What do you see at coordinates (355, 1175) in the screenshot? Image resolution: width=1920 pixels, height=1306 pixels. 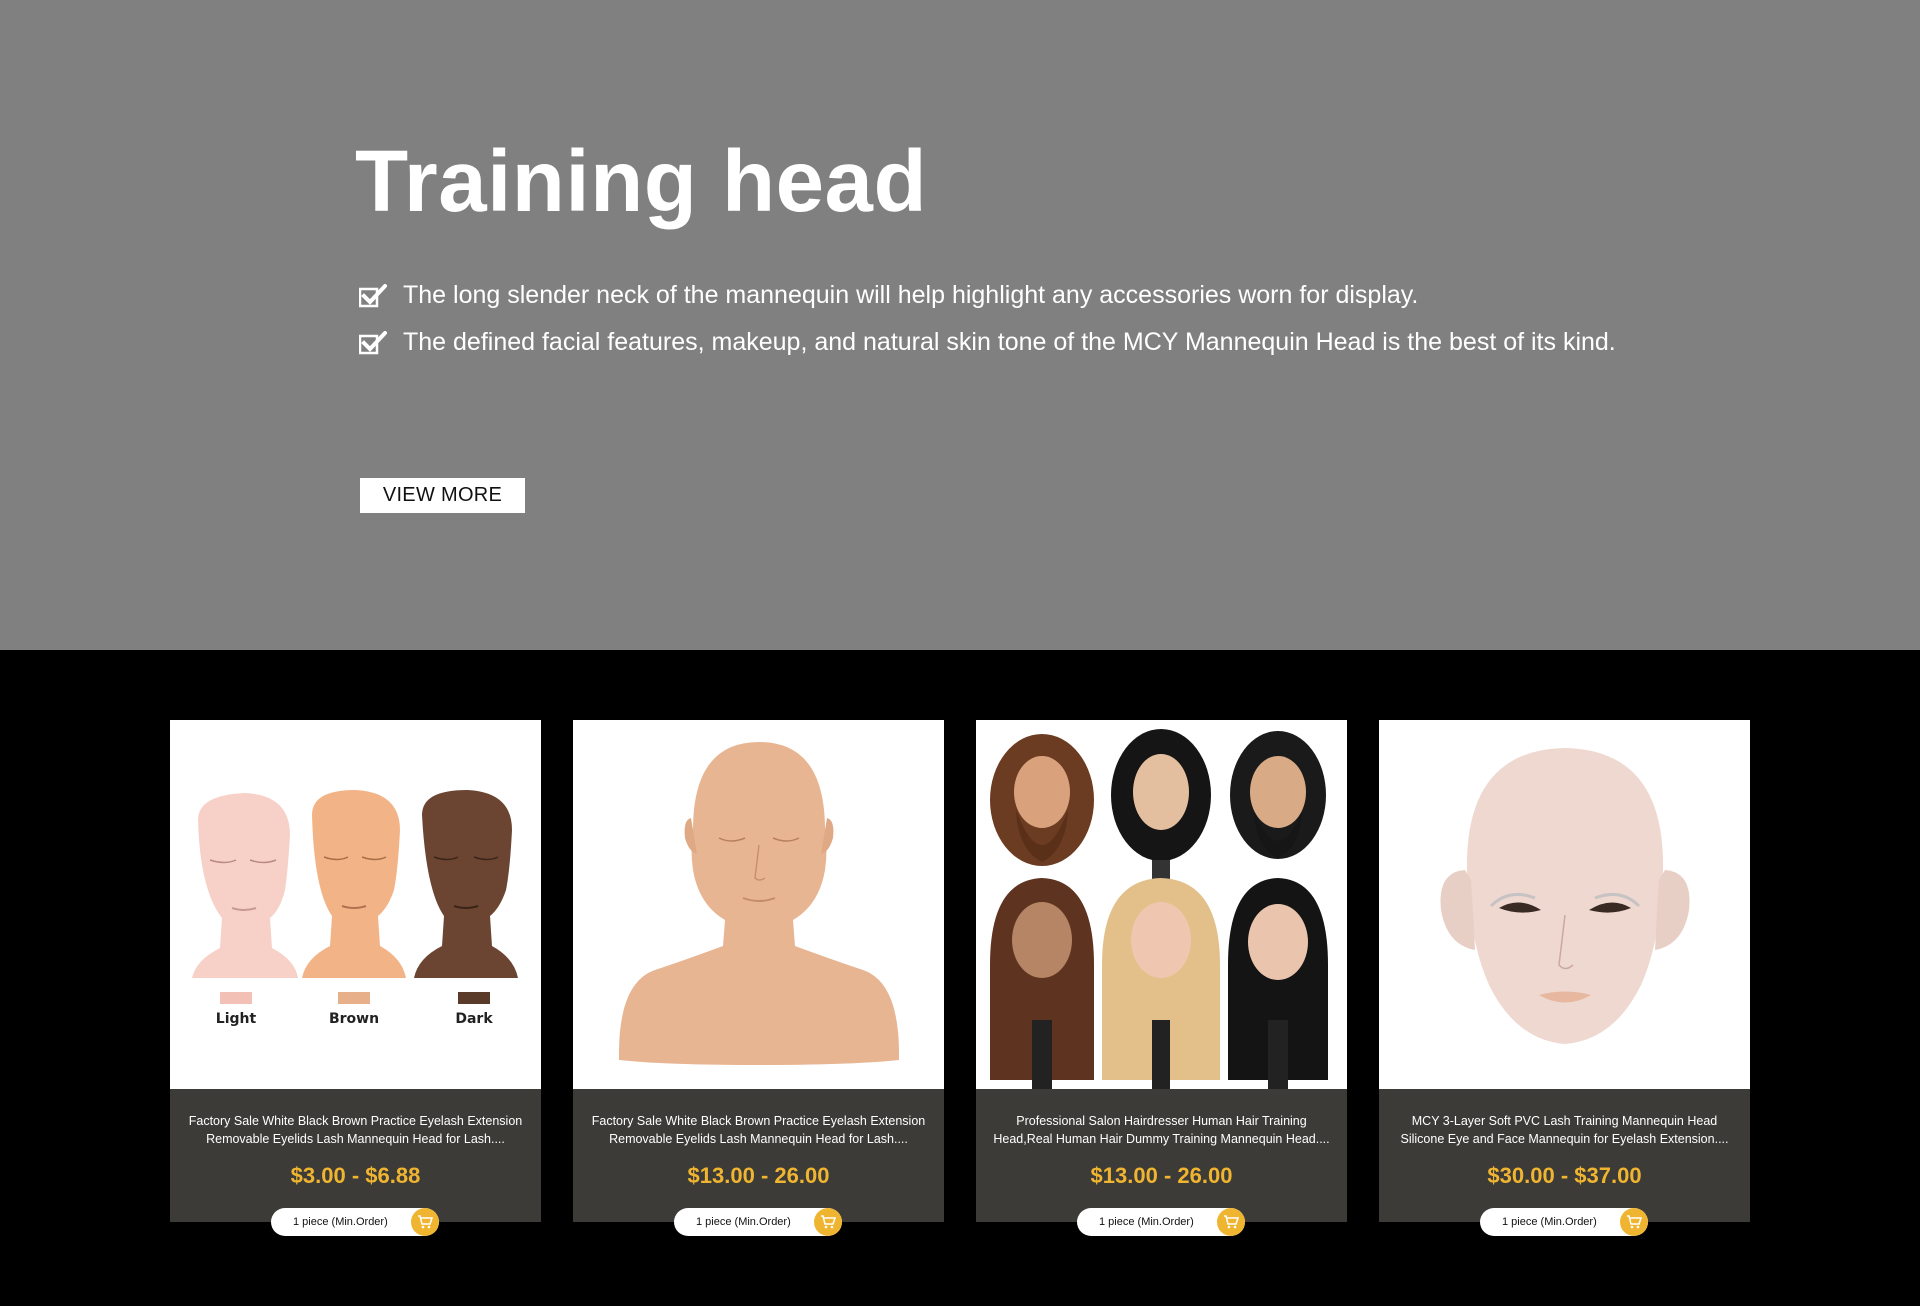 I see `product-price: $3.00 - $6.88` at bounding box center [355, 1175].